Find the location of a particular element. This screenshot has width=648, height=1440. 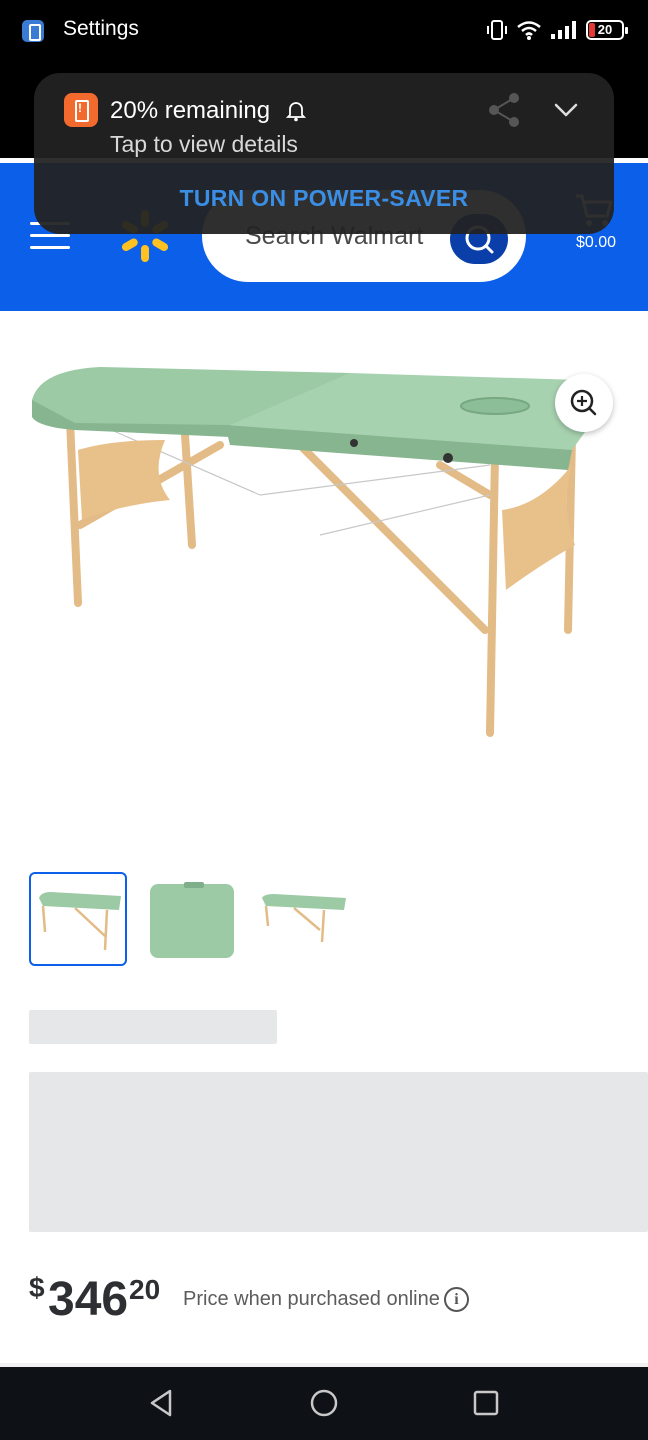

thumbnail-table-side is located at coordinates (303, 919).